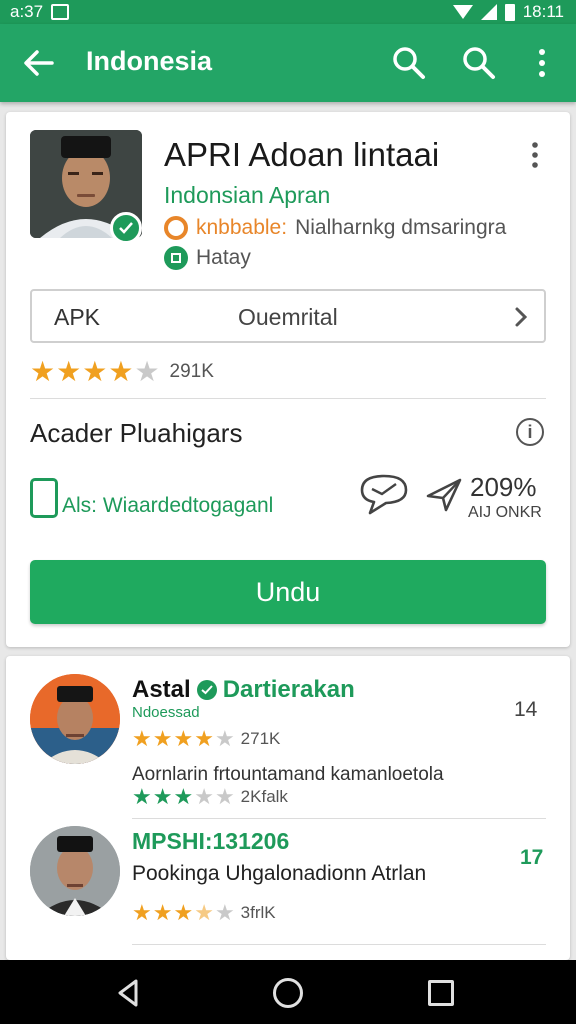 Image resolution: width=576 pixels, height=1024 pixels. Describe the element at coordinates (247, 195) in the screenshot. I see `developer-name: Indonsian Apran` at that location.